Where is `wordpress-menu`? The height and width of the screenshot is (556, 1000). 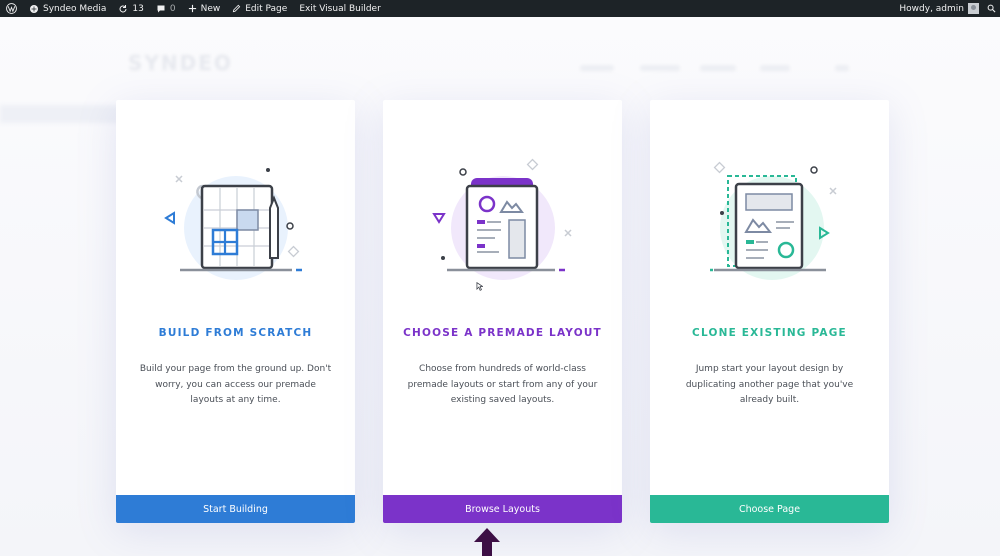 wordpress-menu is located at coordinates (11, 8).